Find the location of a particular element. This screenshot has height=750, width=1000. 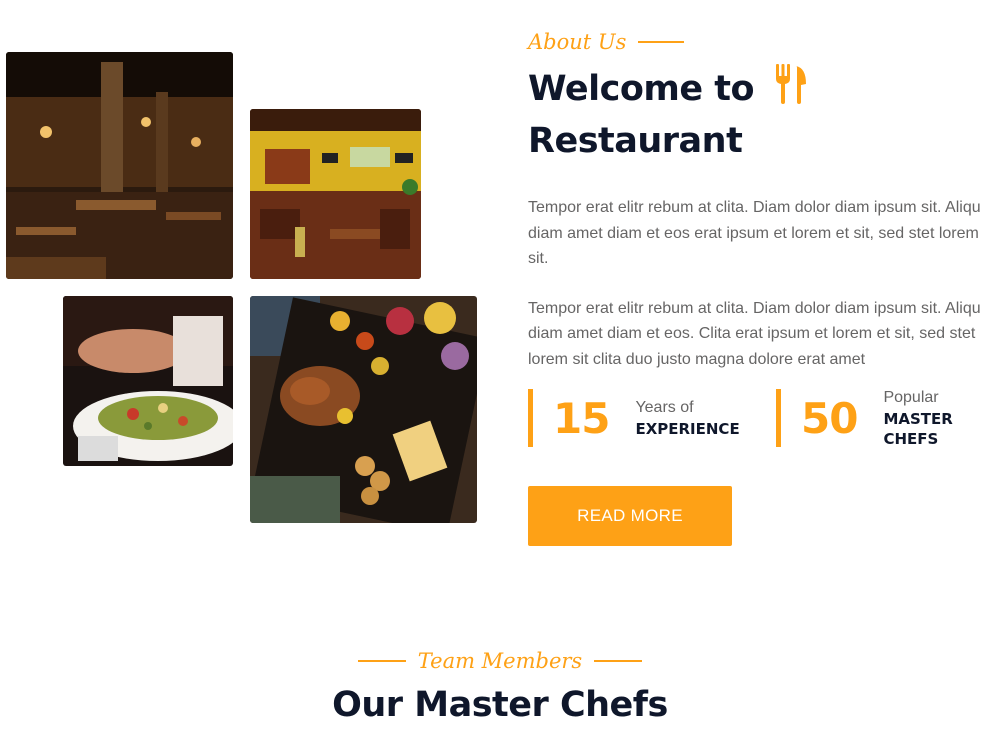

about-heading: Welcome to Restaurant is located at coordinates (758, 114).